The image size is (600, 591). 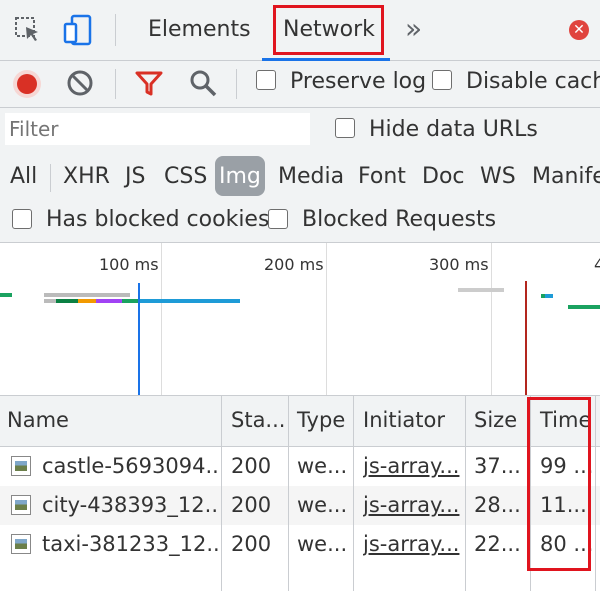 What do you see at coordinates (533, 81) in the screenshot?
I see `disable-cache-label: Disable cache` at bounding box center [533, 81].